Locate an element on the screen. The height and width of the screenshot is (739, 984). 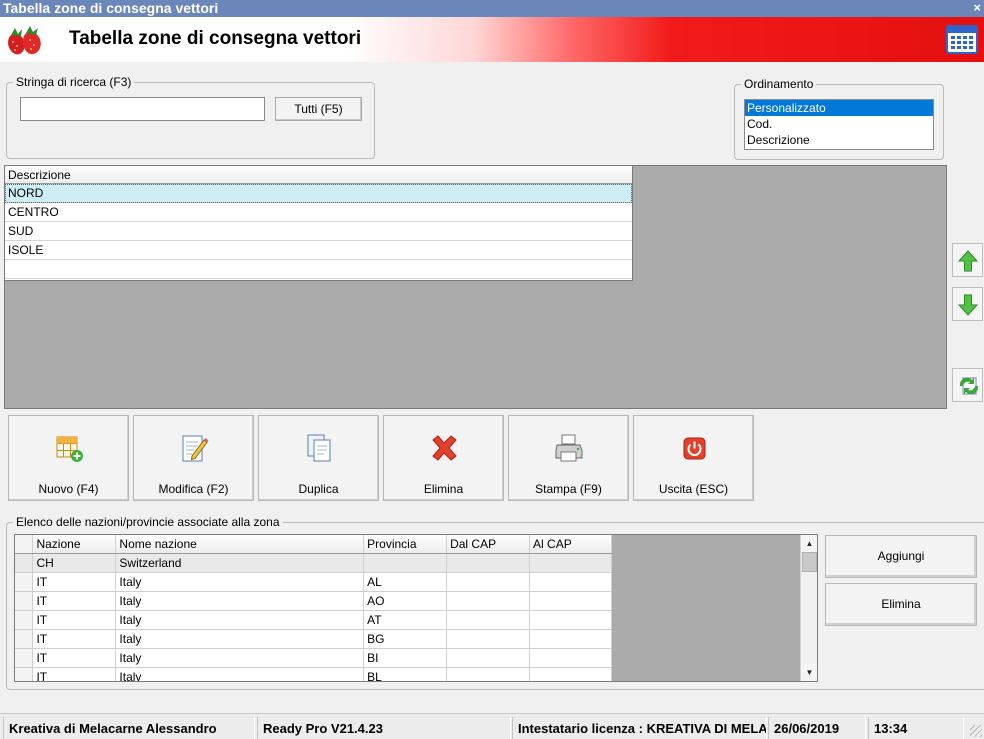
new-button: Nuovo (F4) is located at coordinates (68, 458).